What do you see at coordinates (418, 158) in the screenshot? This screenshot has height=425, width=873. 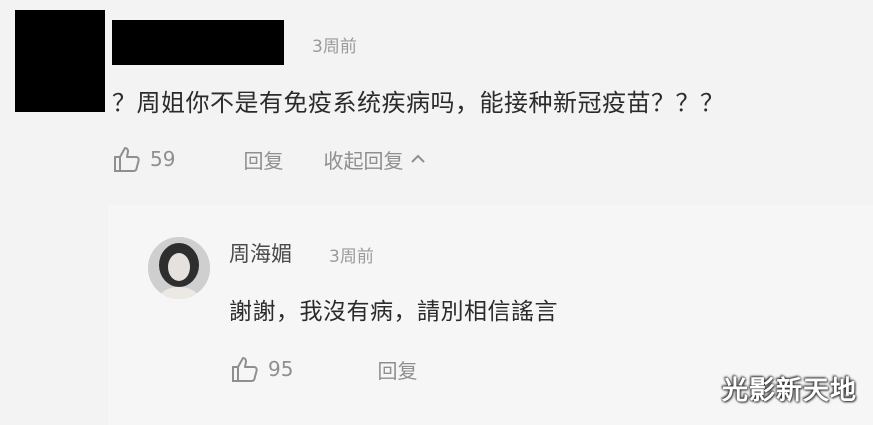 I see `chevron-up-icon` at bounding box center [418, 158].